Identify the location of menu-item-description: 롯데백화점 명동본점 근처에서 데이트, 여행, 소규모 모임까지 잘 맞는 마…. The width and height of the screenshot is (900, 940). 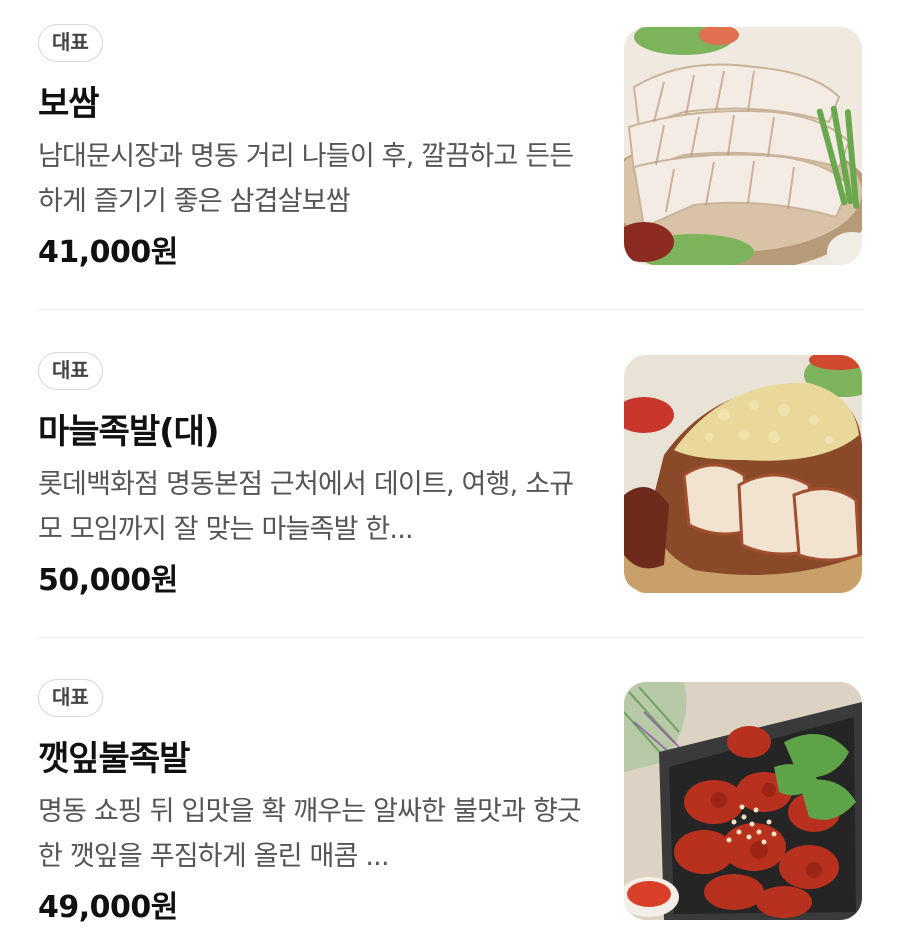
(306, 507).